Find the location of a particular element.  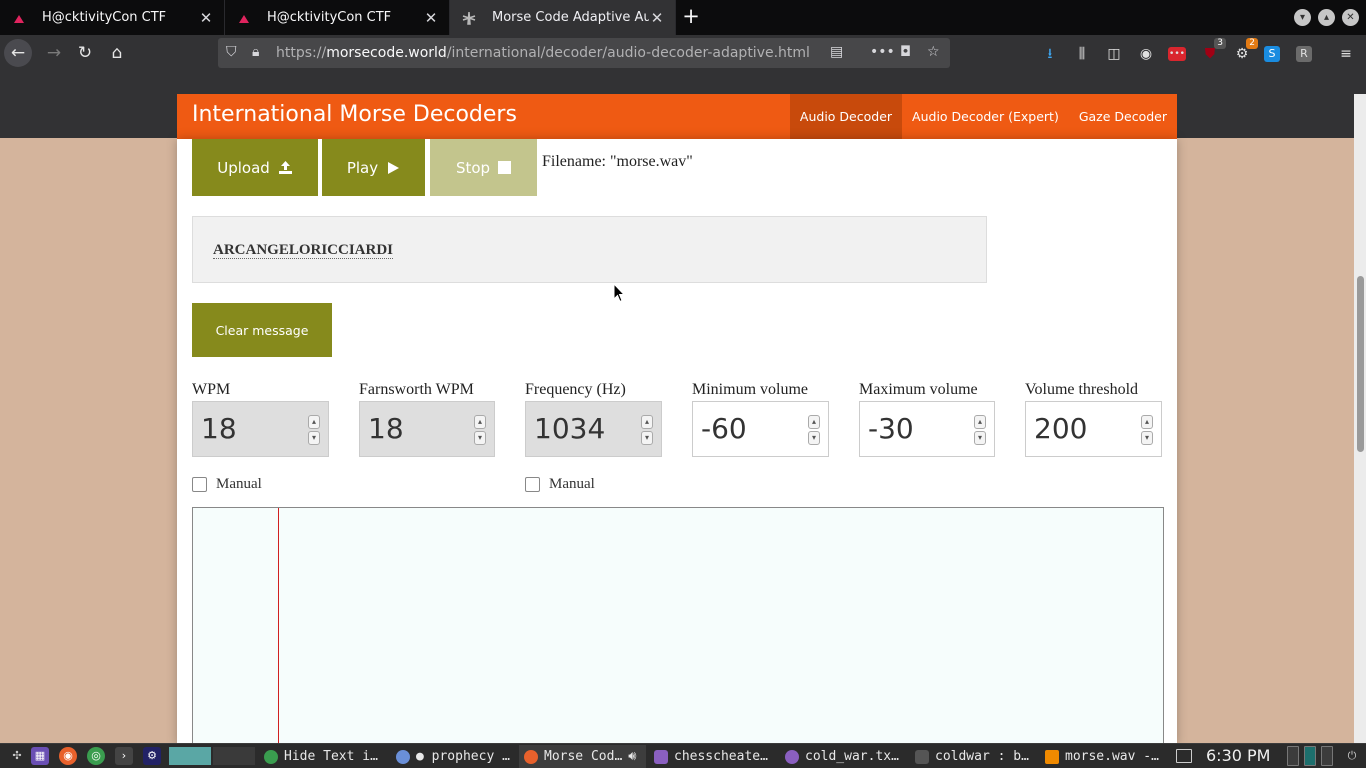

frequency-spinner: ▴ ▾ is located at coordinates (647, 430).